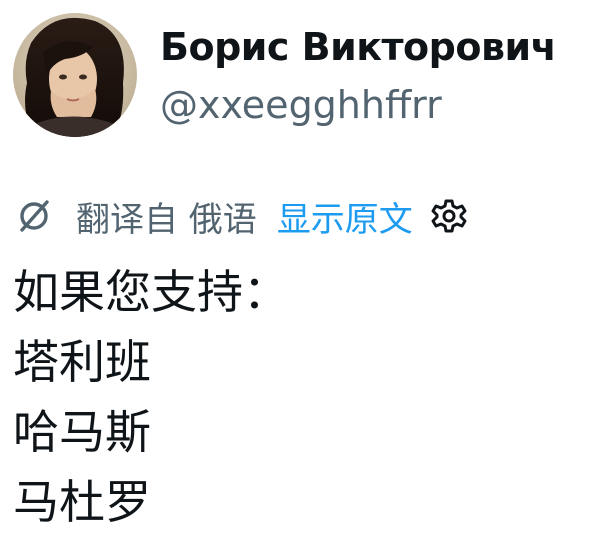  What do you see at coordinates (34, 216) in the screenshot?
I see `globe-slash-icon` at bounding box center [34, 216].